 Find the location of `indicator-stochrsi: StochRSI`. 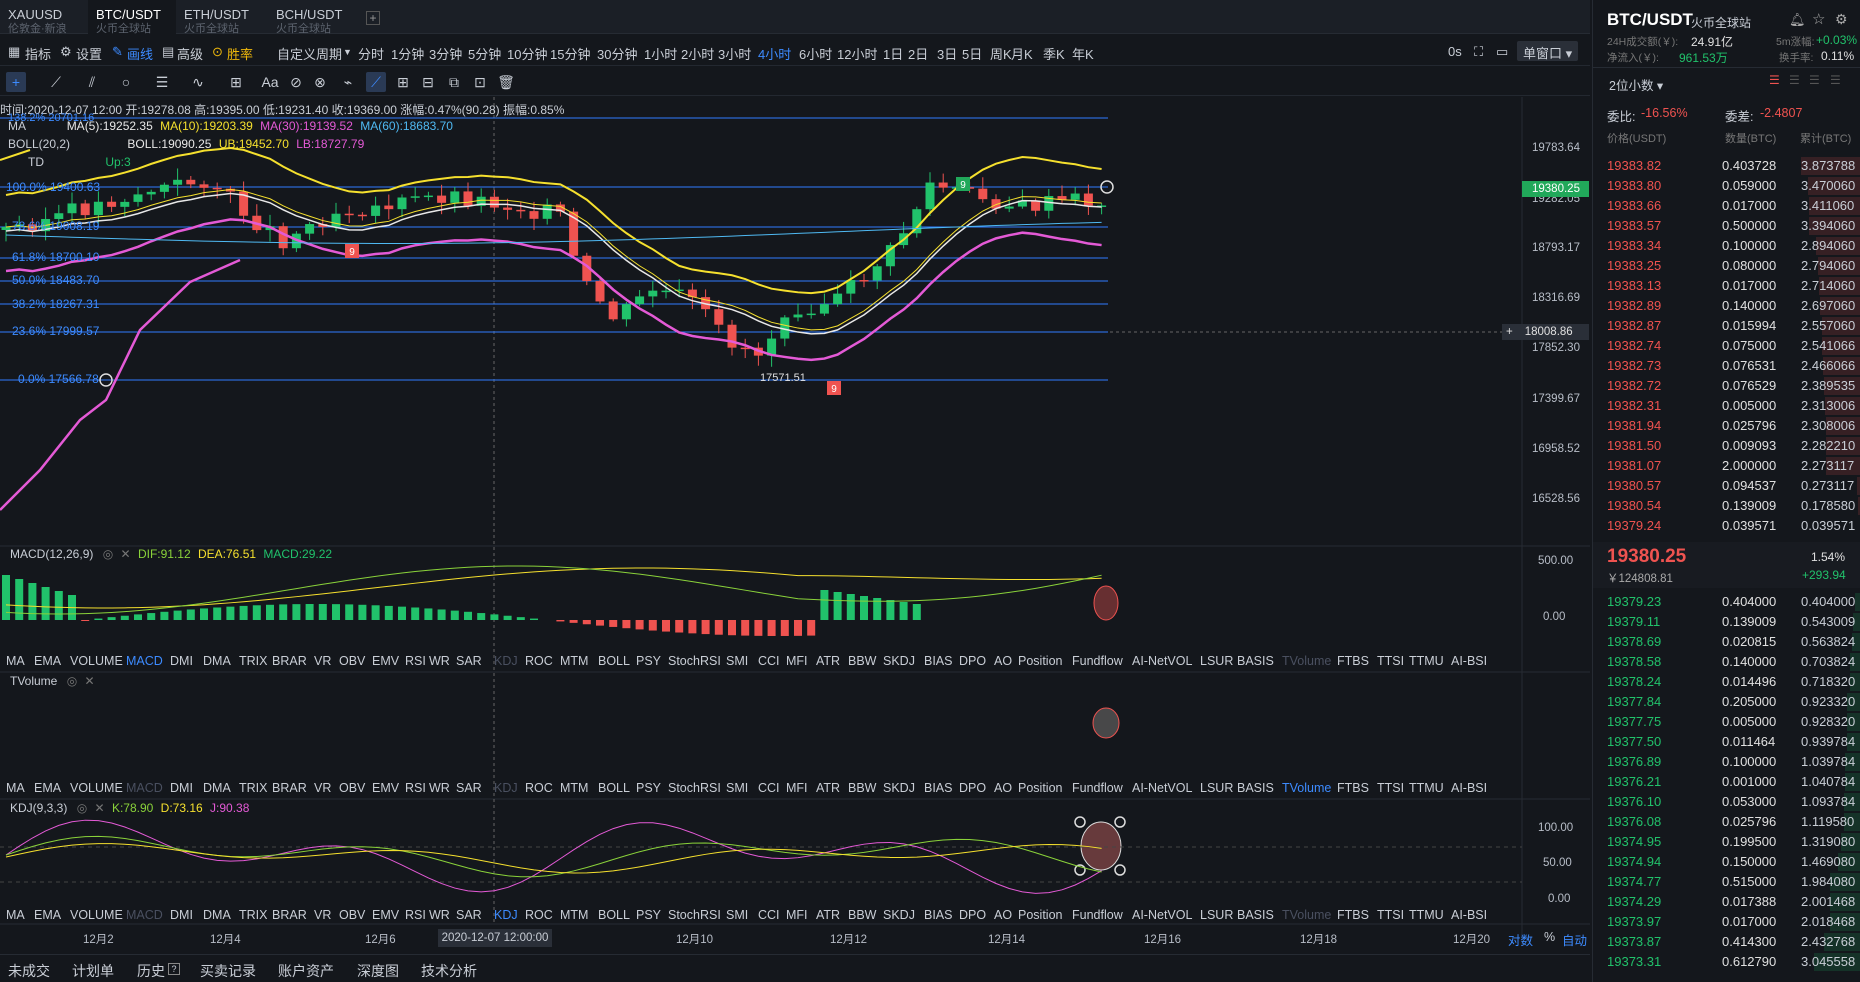

indicator-stochrsi: StochRSI is located at coordinates (694, 915).